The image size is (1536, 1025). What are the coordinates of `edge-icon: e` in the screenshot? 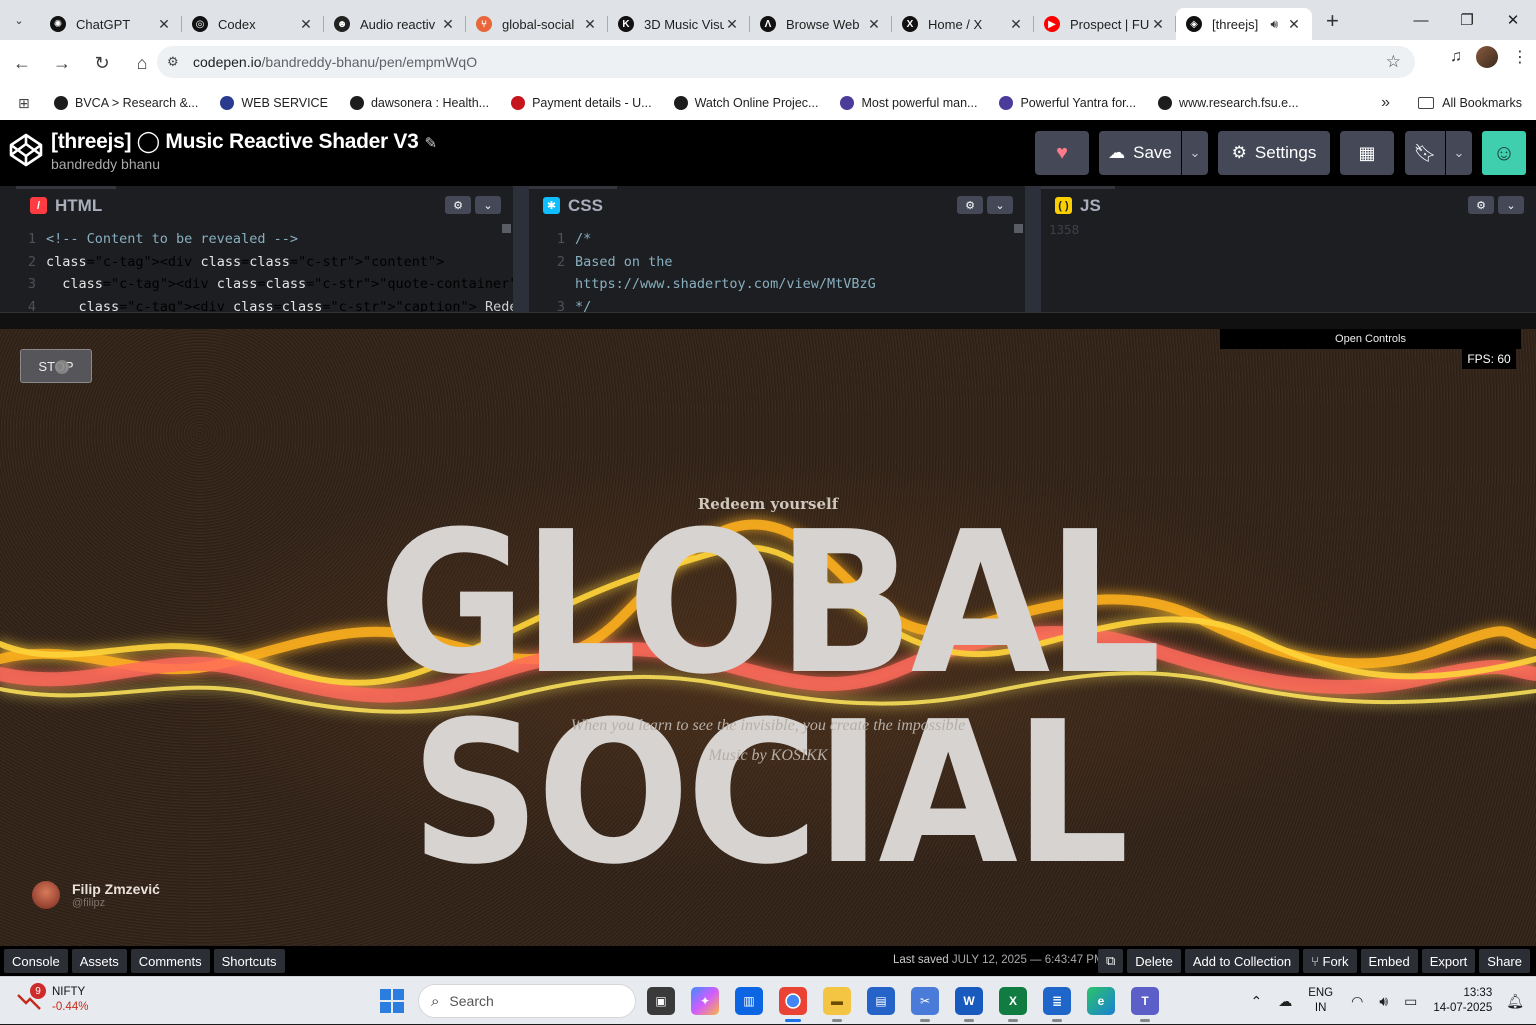 It's located at (1101, 1001).